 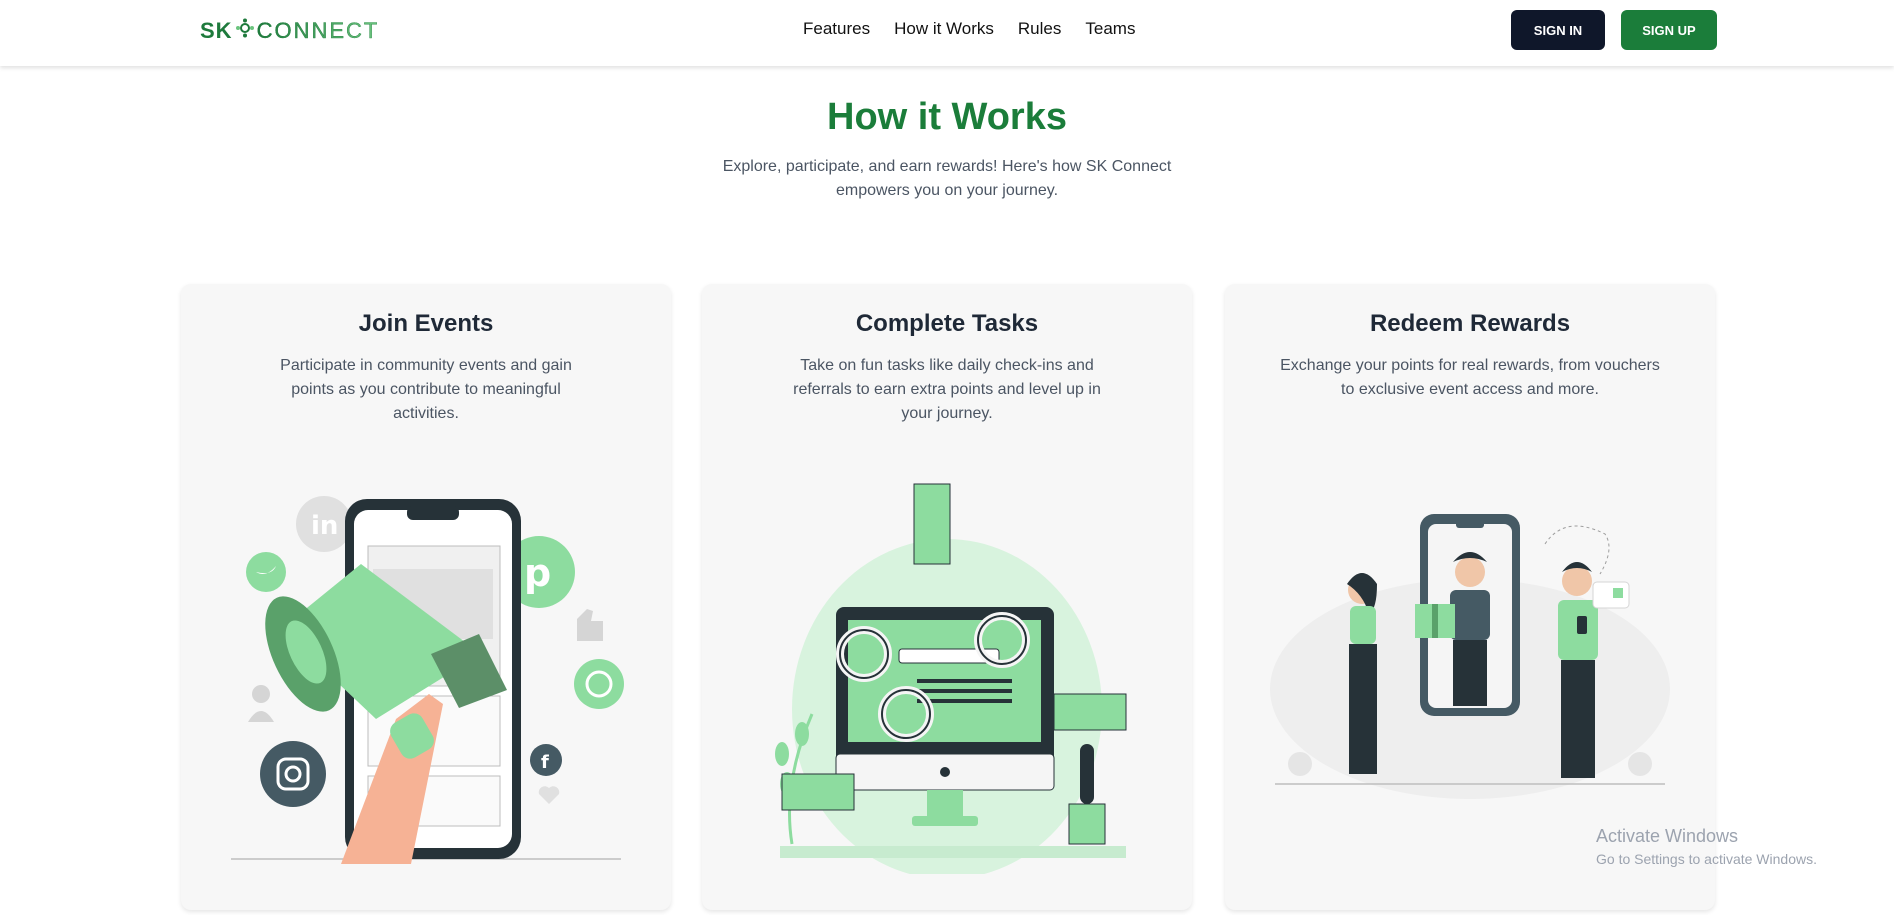 I want to click on logo-network-icon, so click(x=245, y=31).